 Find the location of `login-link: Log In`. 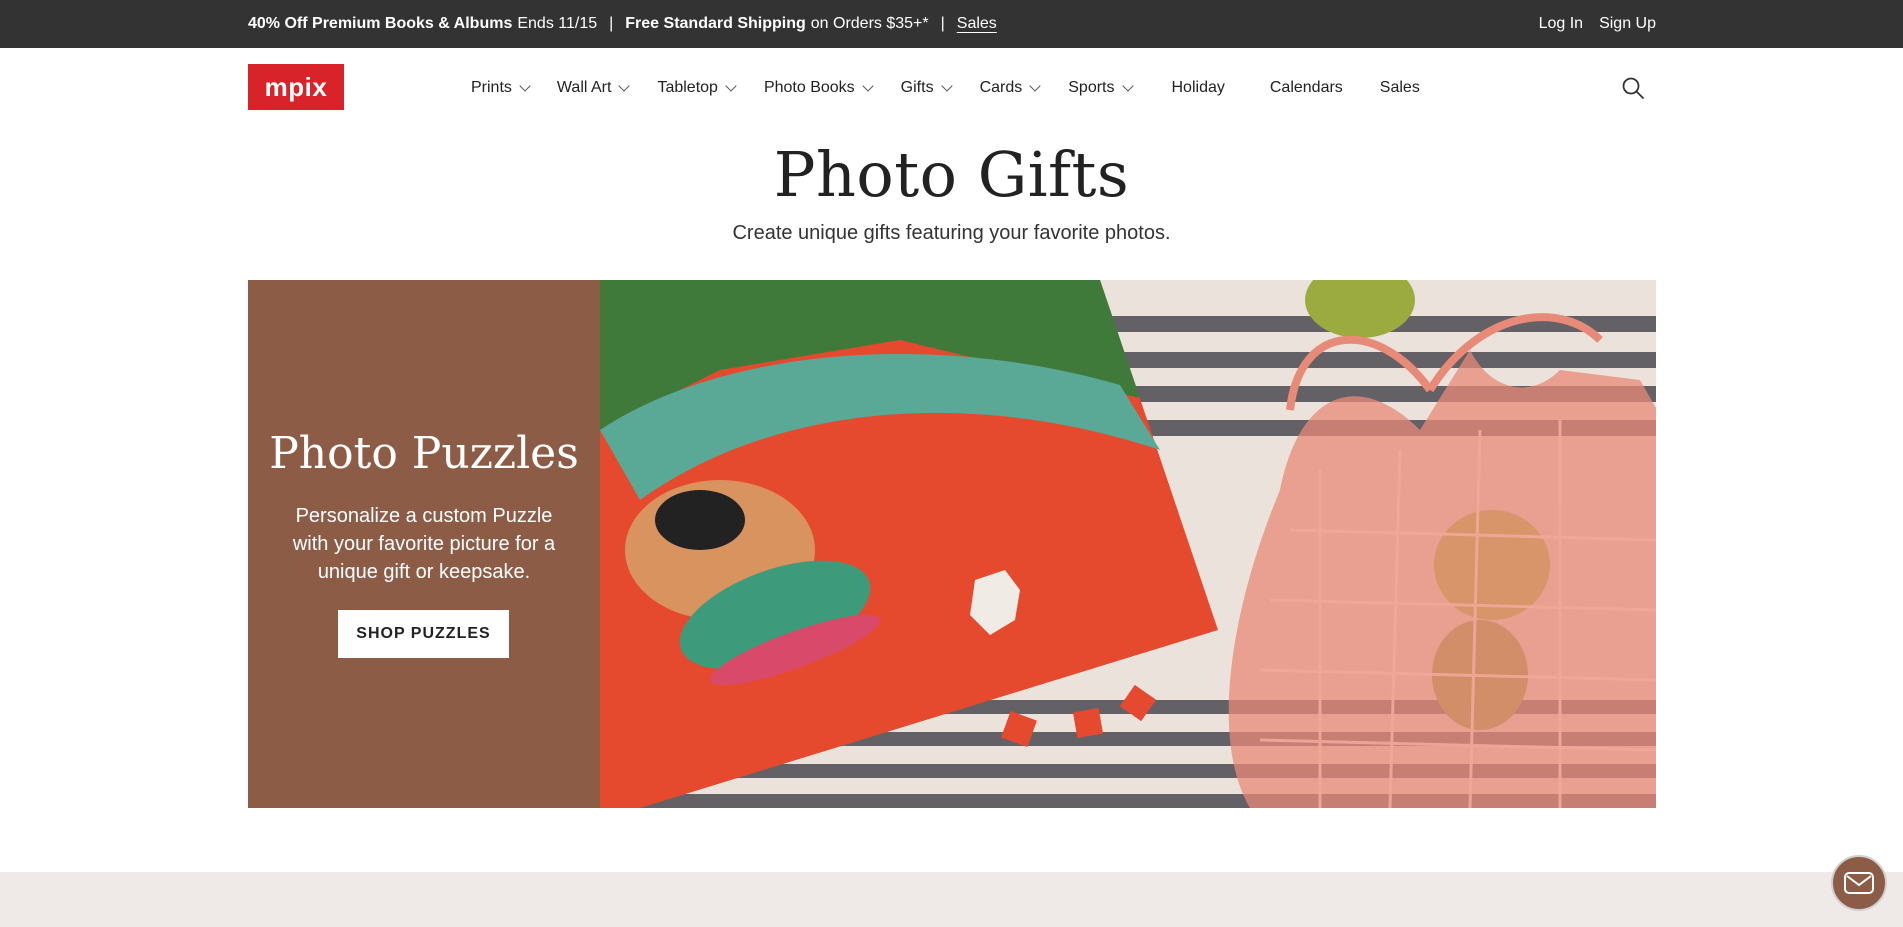

login-link: Log In is located at coordinates (1561, 24).